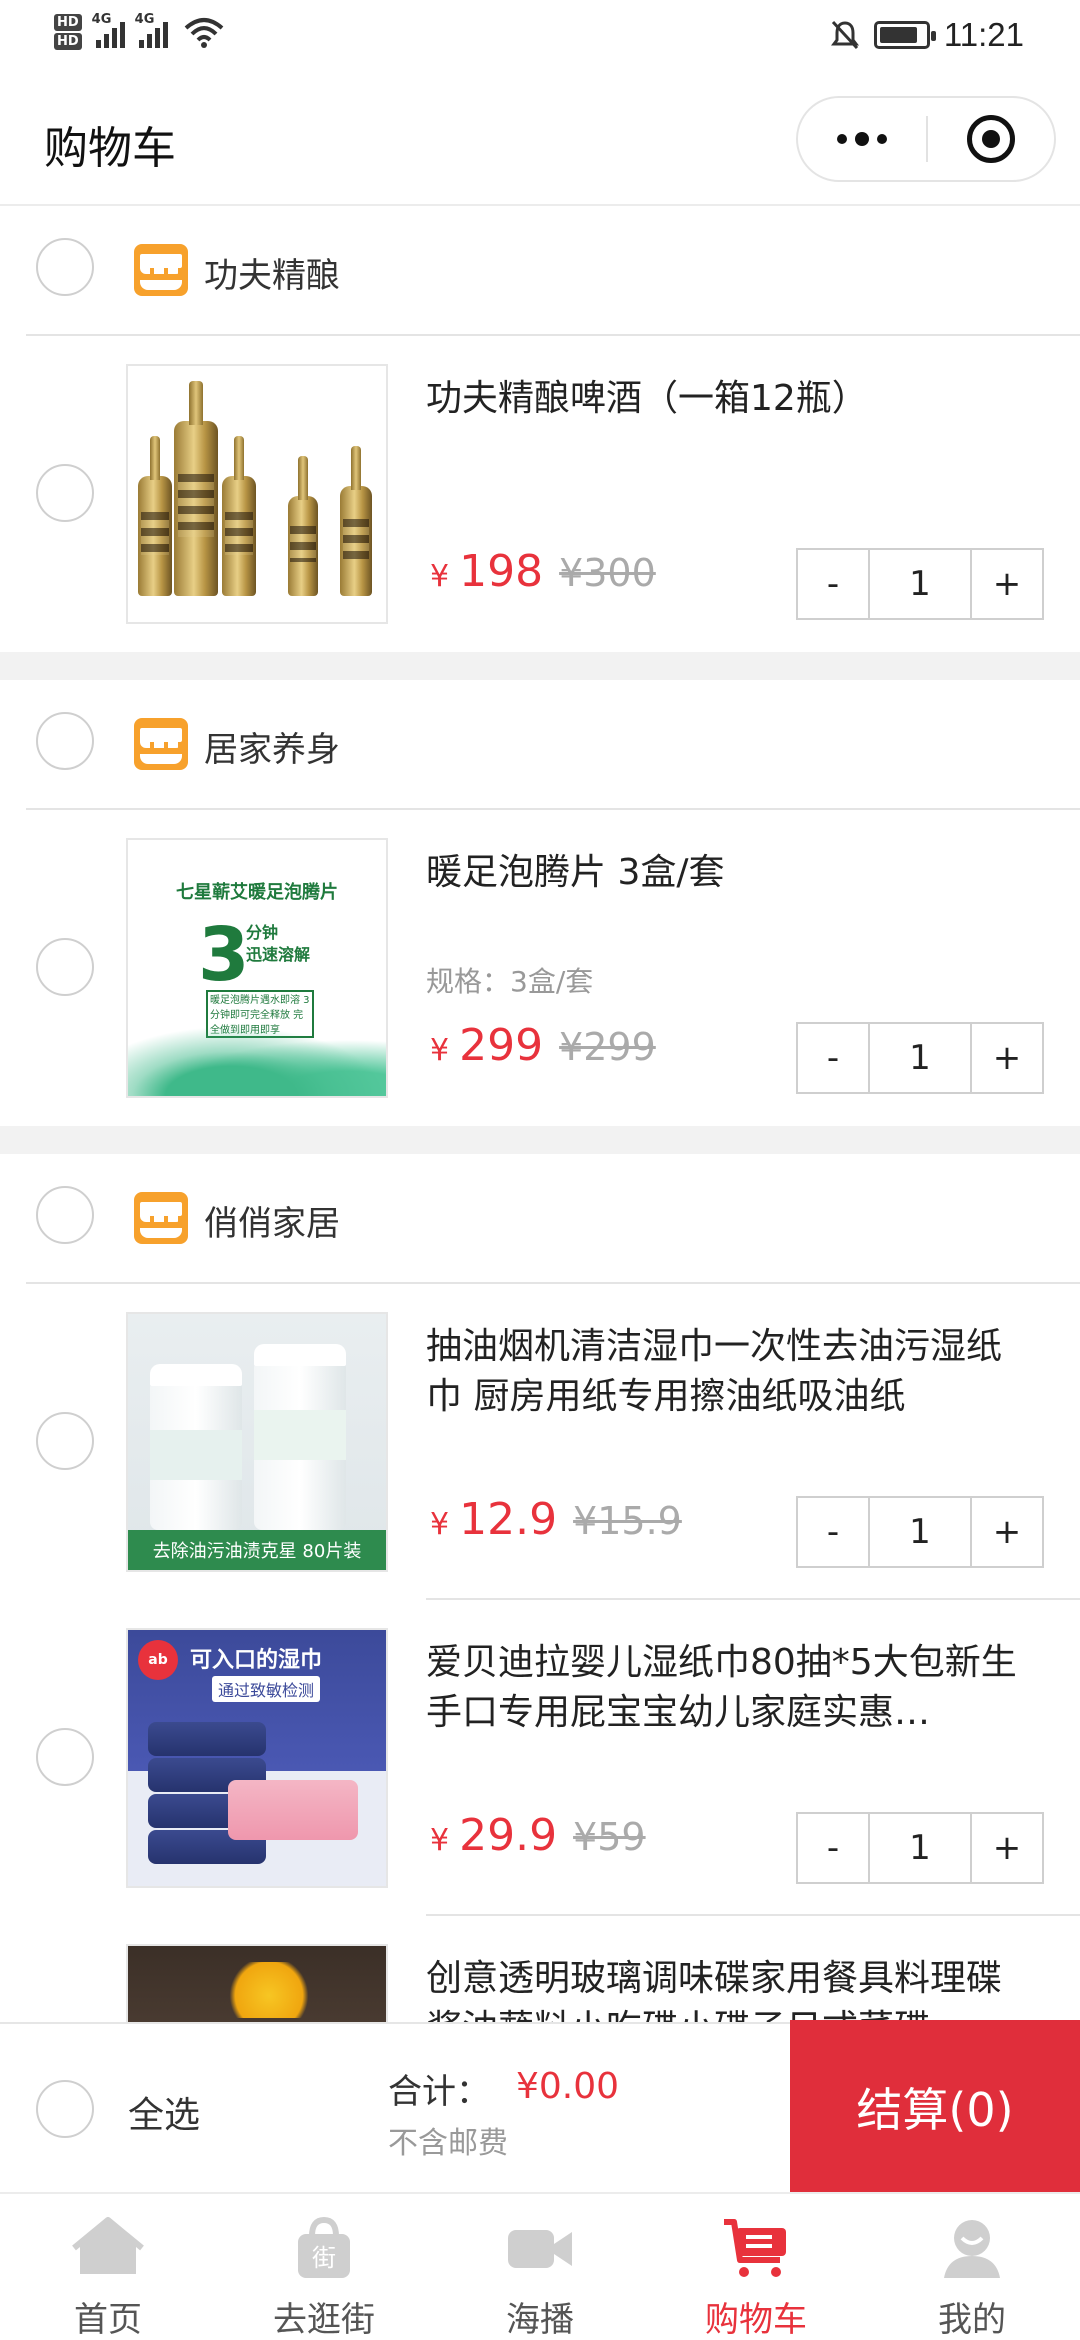 The image size is (1080, 2340). I want to click on signal-icon-1: 4G, so click(108, 30).